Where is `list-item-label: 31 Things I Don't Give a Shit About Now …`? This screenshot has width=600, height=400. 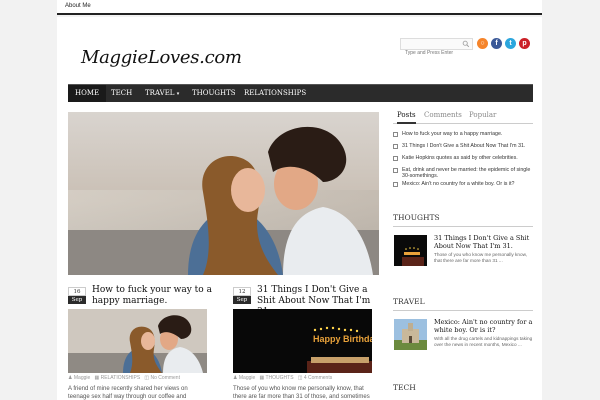 list-item-label: 31 Things I Don't Give a Shit About Now … is located at coordinates (464, 146).